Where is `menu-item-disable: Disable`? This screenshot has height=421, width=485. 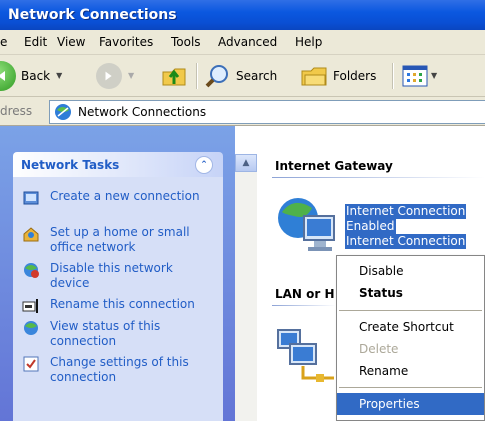
menu-item-disable: Disable is located at coordinates (410, 271).